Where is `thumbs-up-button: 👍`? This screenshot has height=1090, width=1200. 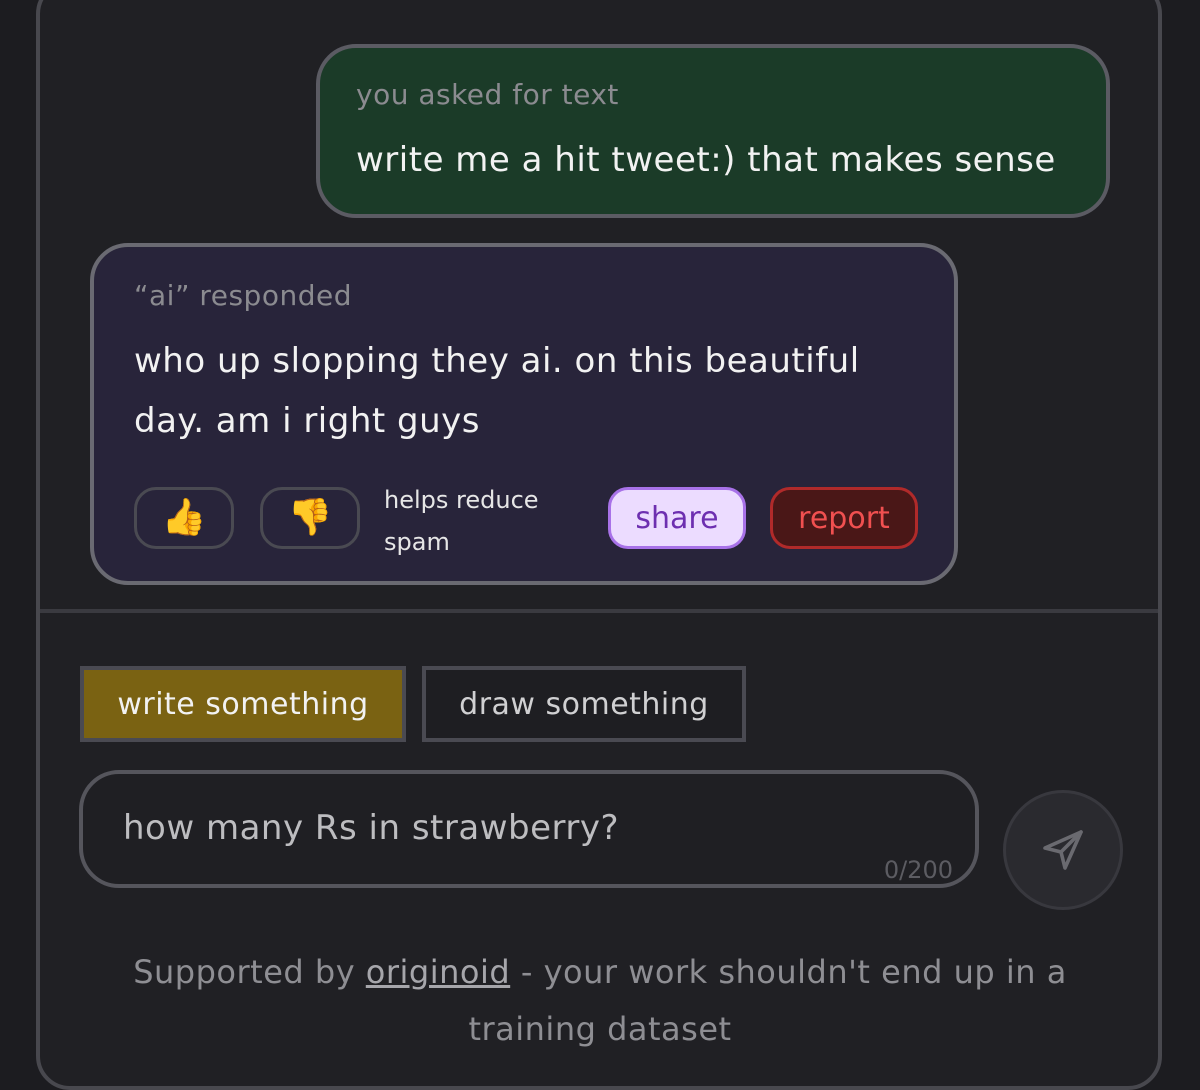 thumbs-up-button: 👍 is located at coordinates (184, 518).